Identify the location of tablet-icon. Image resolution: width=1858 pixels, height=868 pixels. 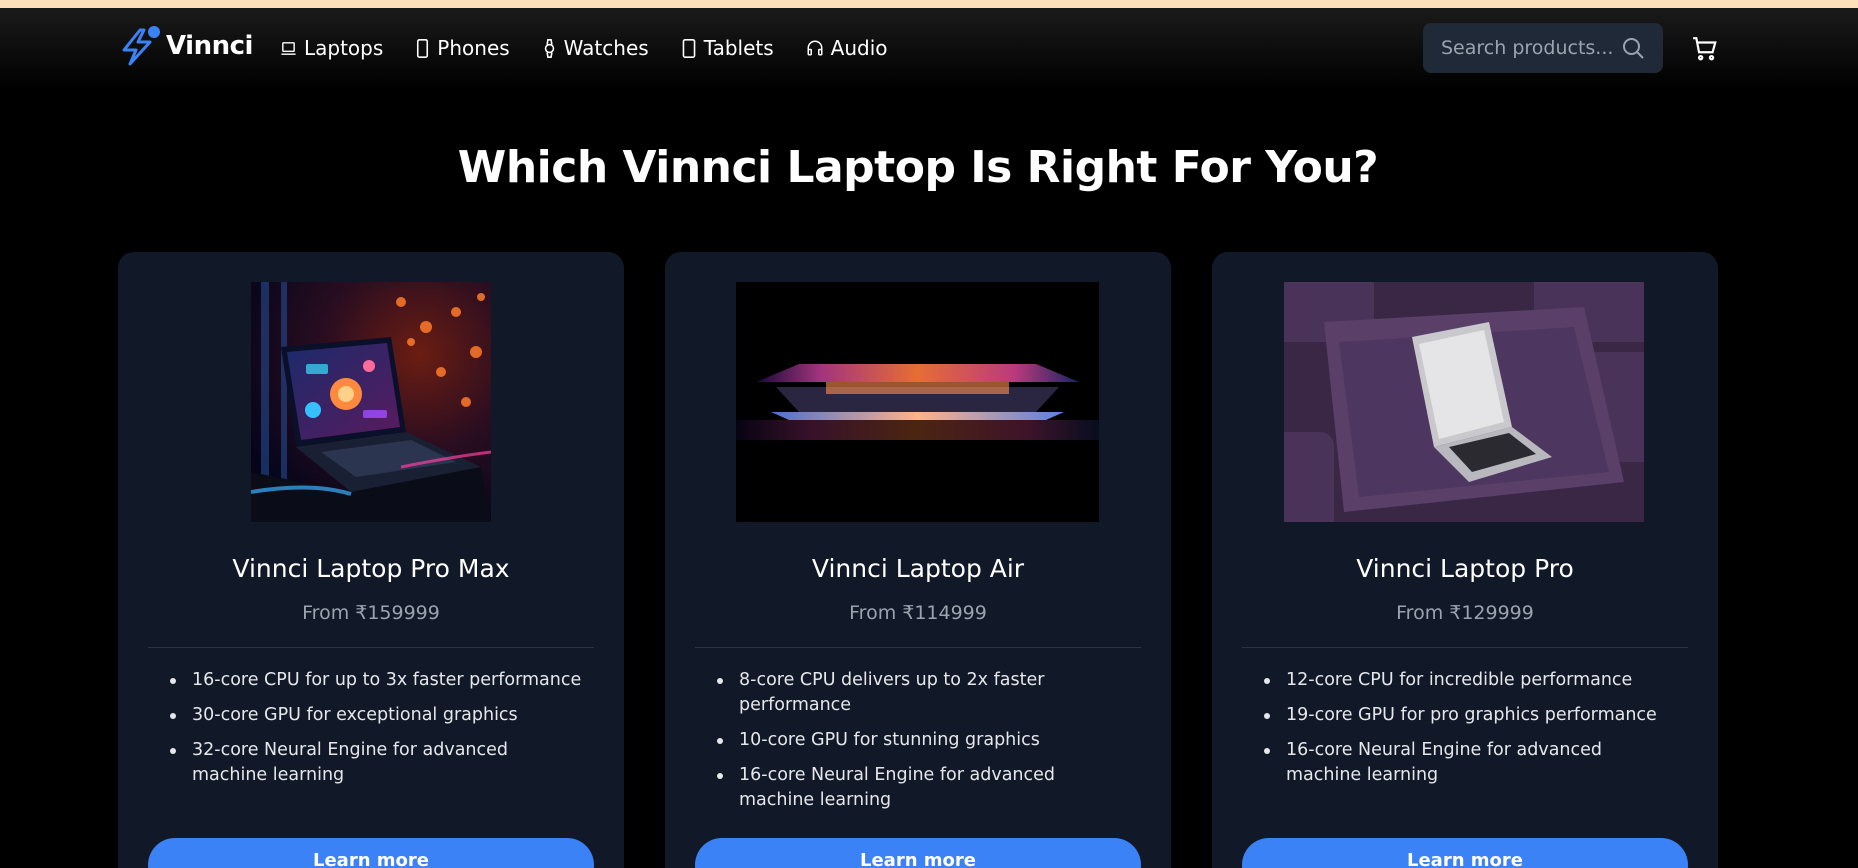
(689, 48).